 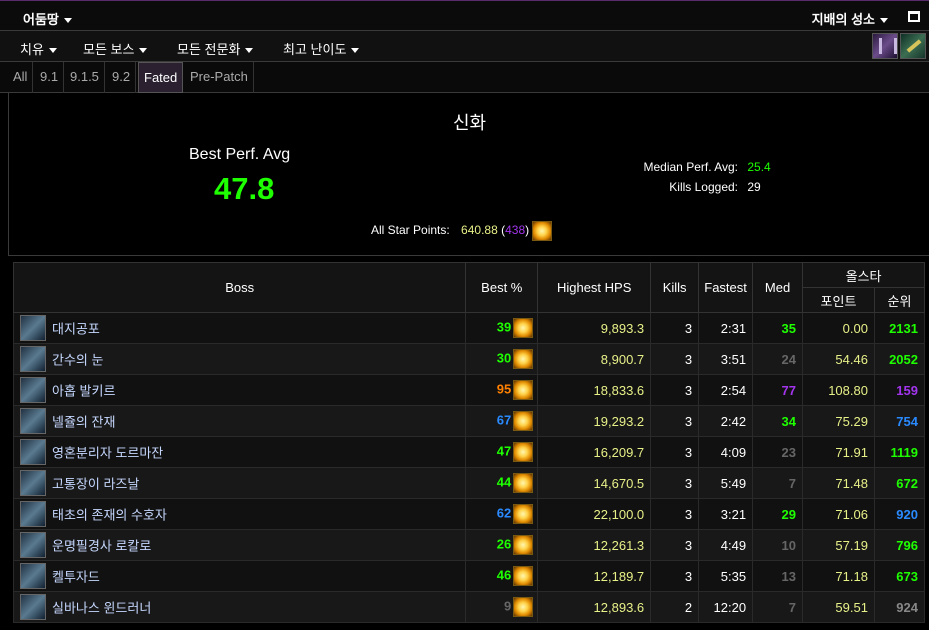 I want to click on boss-cell: 켈투자드, so click(x=239, y=576).